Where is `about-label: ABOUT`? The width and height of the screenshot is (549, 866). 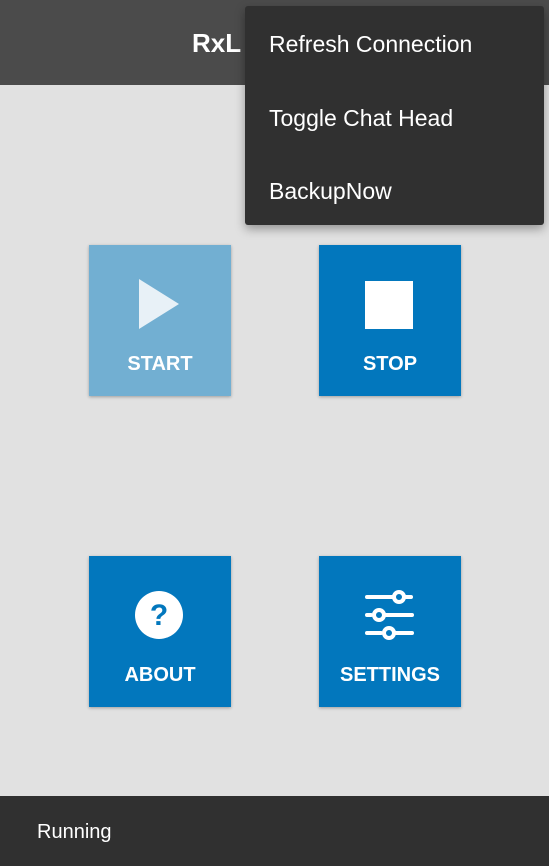 about-label: ABOUT is located at coordinates (160, 675).